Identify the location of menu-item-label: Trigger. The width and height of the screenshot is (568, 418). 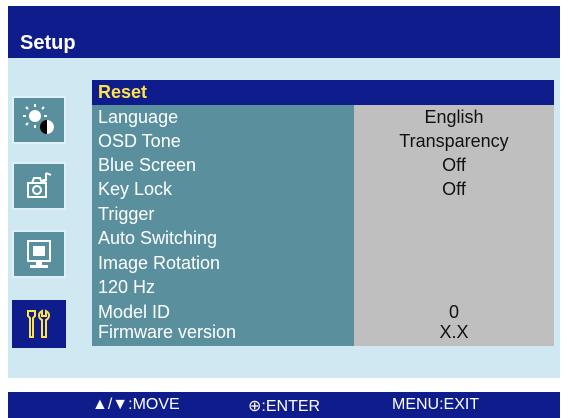
(126, 214).